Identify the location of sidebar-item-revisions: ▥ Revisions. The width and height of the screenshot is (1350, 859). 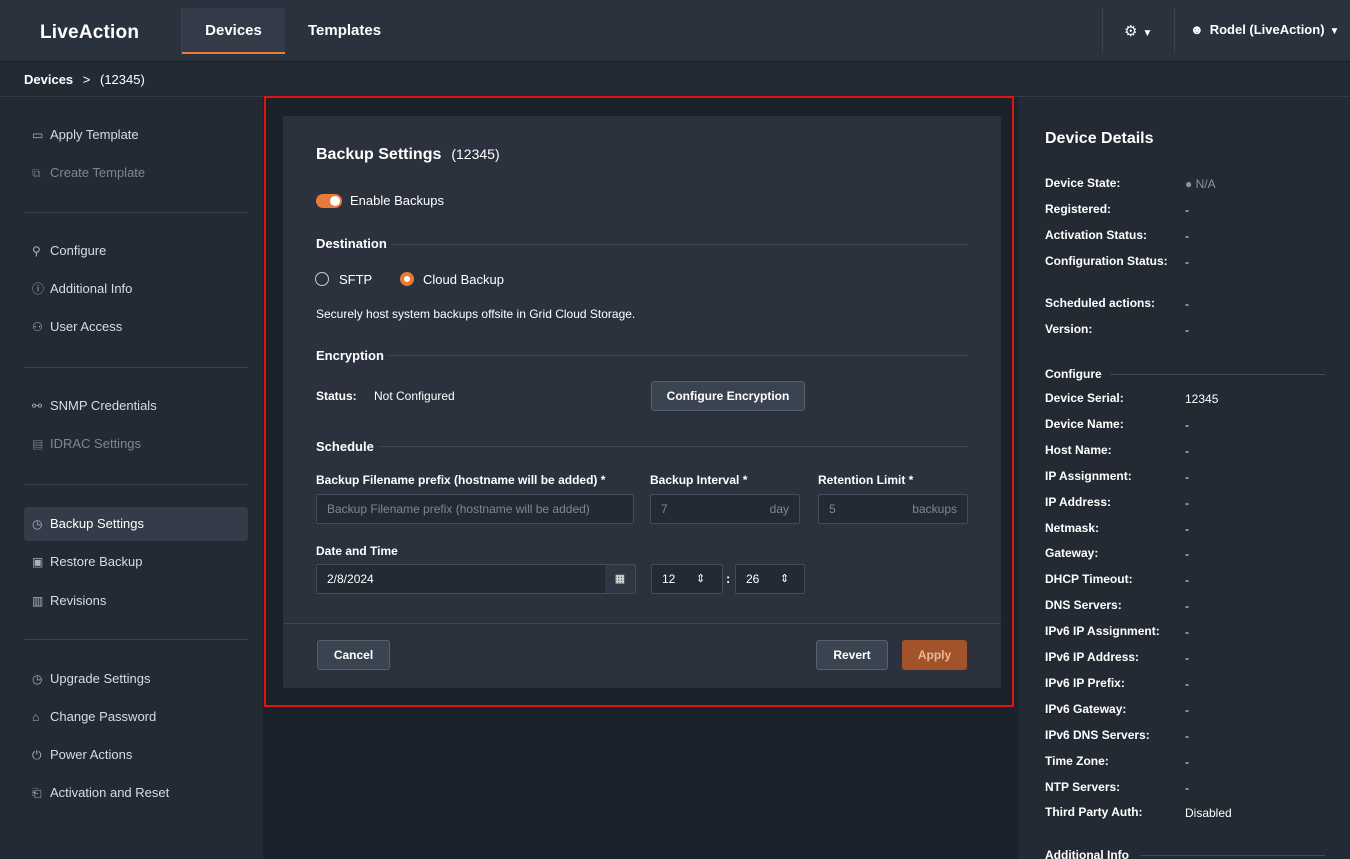
(136, 601).